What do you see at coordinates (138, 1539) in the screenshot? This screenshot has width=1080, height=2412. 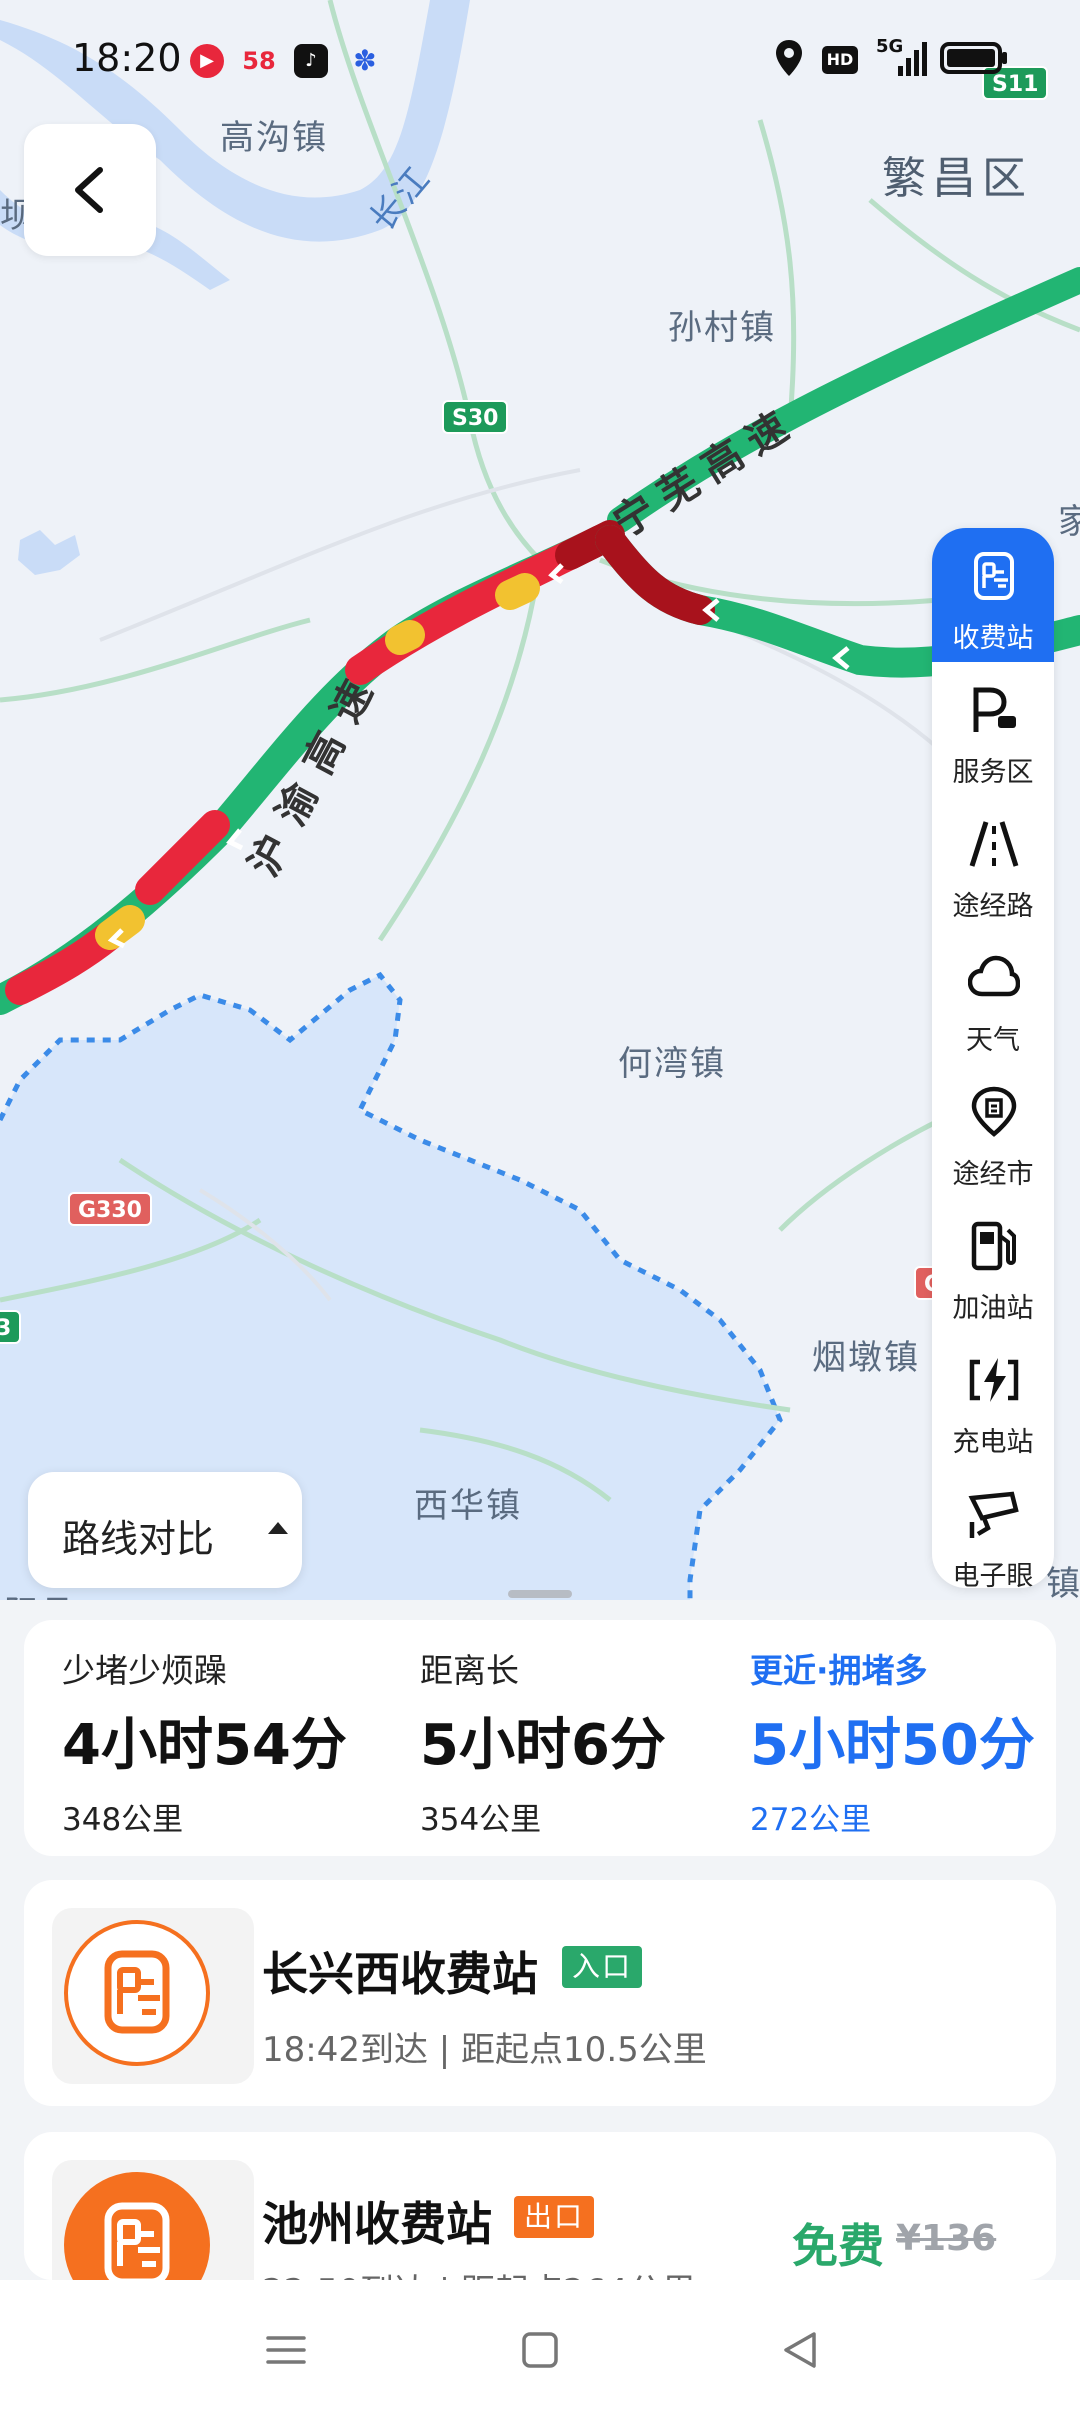 I see `route-compare-label: 路线对比` at bounding box center [138, 1539].